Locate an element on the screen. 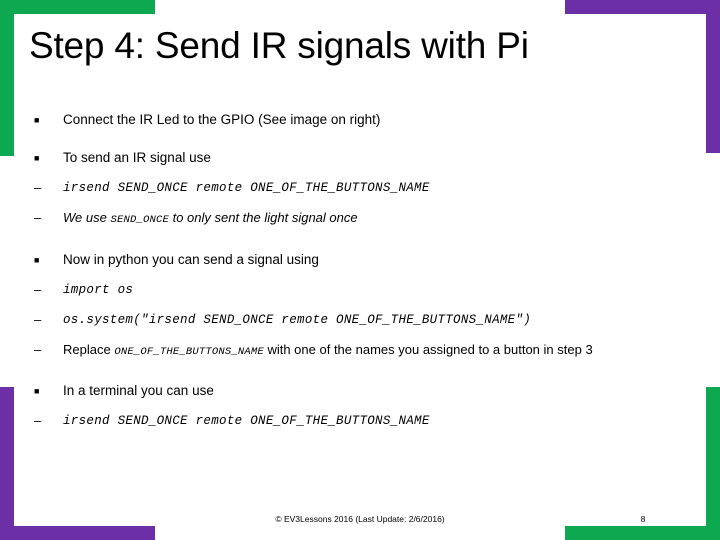 Image resolution: width=720 pixels, height=540 pixels. decor-bottom-right-horizontal-bar is located at coordinates (642, 533).